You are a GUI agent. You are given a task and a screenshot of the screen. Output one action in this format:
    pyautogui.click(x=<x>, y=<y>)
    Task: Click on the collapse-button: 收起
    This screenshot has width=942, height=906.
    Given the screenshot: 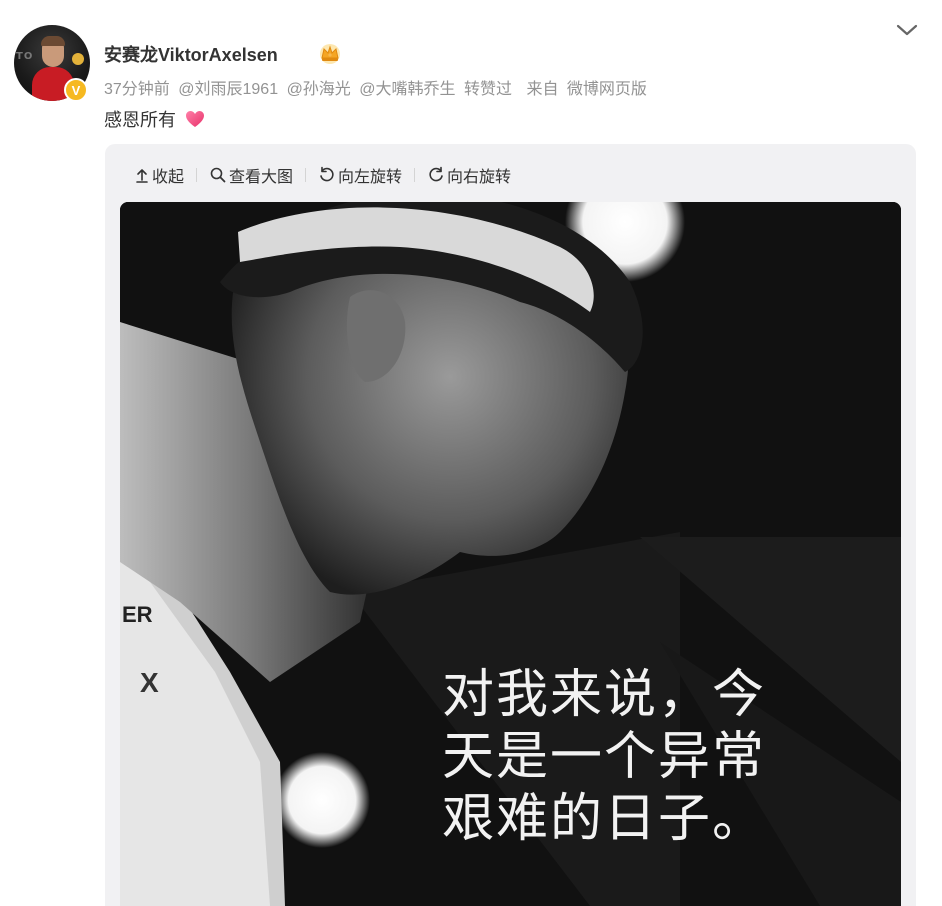 What is the action you would take?
    pyautogui.click(x=159, y=175)
    